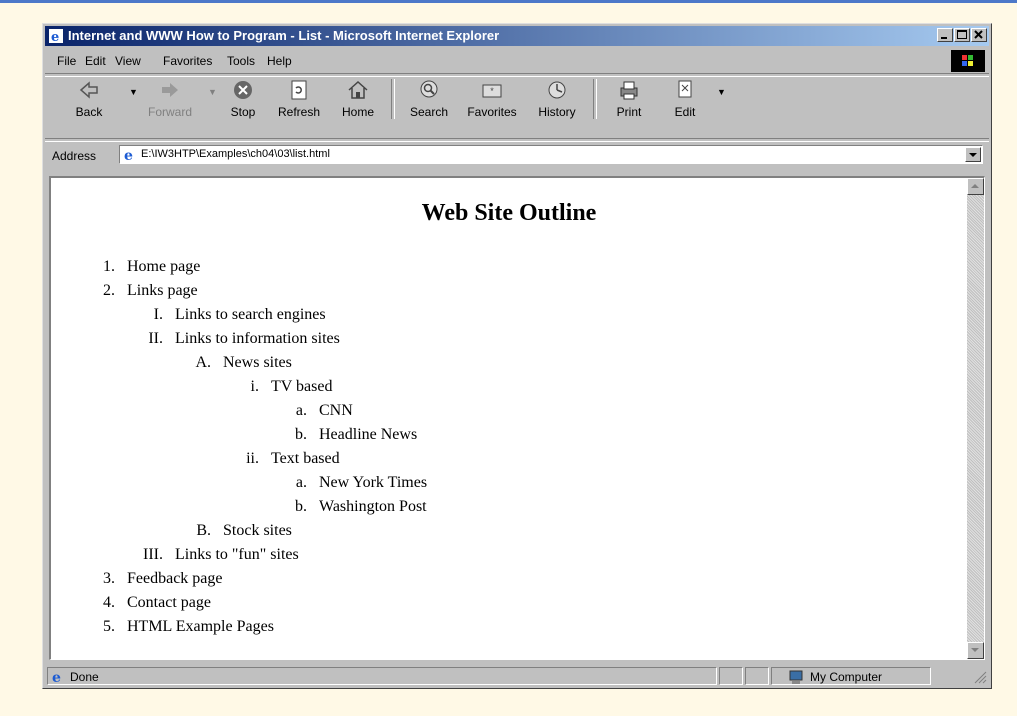 Image resolution: width=1017 pixels, height=716 pixels. I want to click on nested-list: TV based CNN Headline News Text based, so click(595, 447).